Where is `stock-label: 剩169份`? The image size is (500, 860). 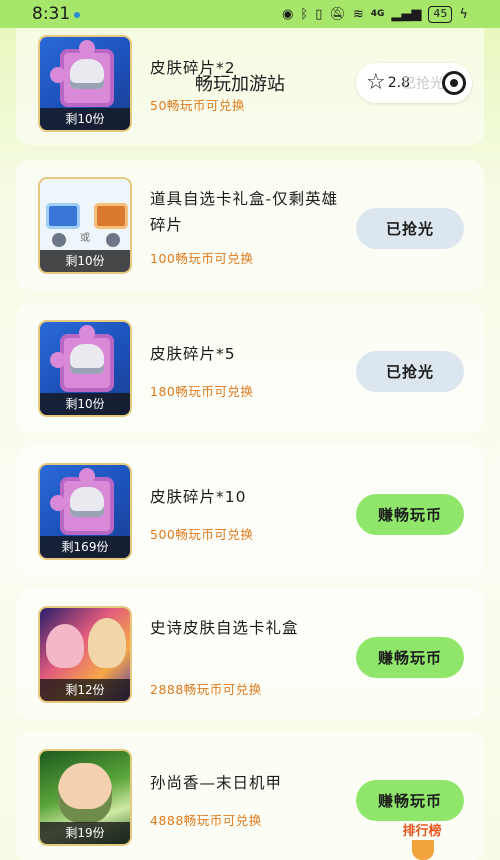 stock-label: 剩169份 is located at coordinates (85, 547).